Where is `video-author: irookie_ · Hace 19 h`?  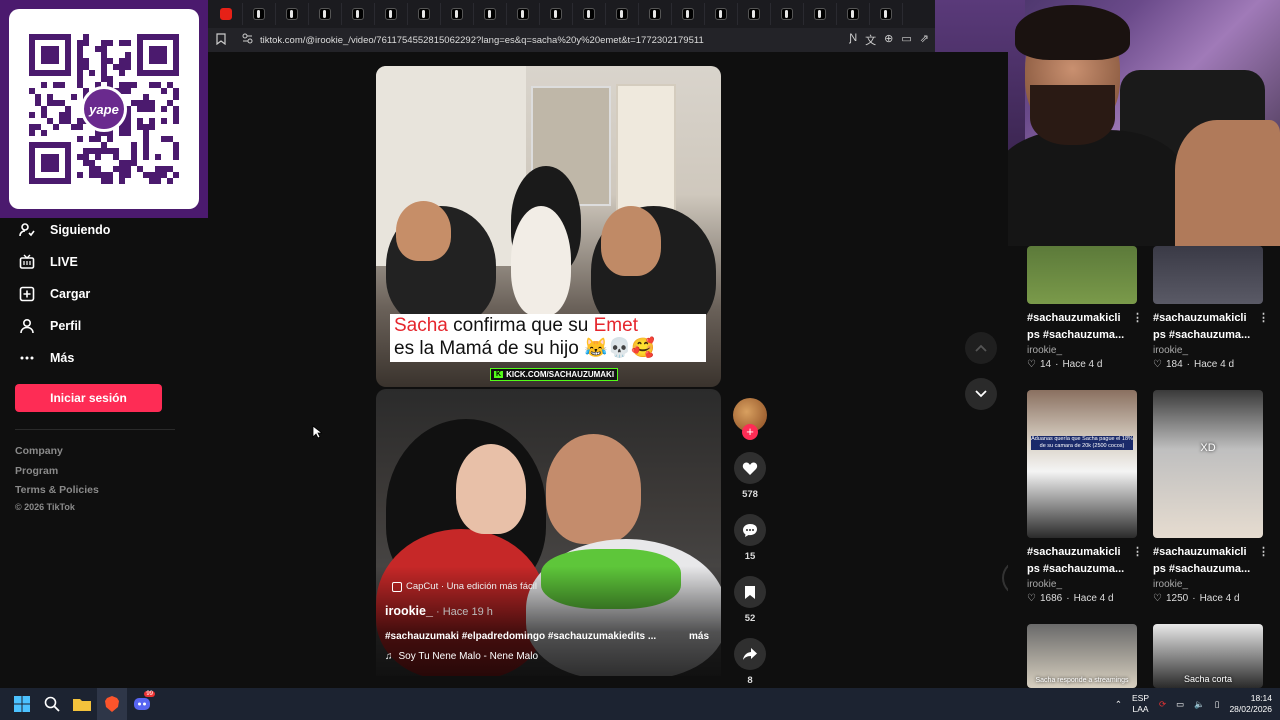
video-author: irookie_ · Hace 19 h is located at coordinates (439, 611).